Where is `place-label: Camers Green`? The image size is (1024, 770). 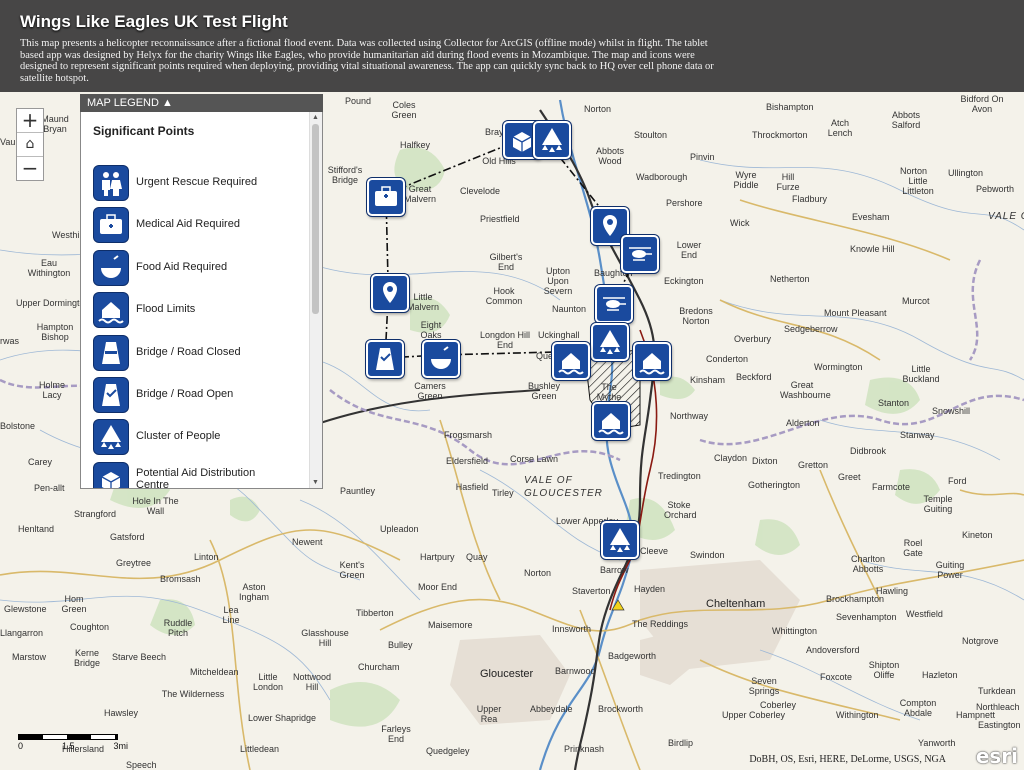
place-label: Camers Green is located at coordinates (430, 391).